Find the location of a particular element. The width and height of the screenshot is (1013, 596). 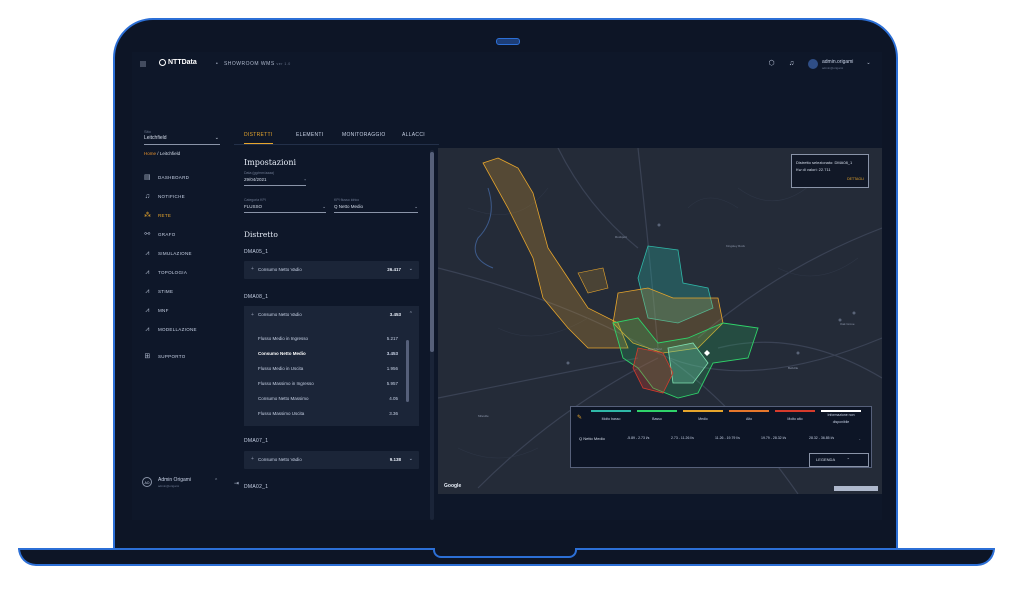

district-name: DMA05_1 is located at coordinates (256, 252).